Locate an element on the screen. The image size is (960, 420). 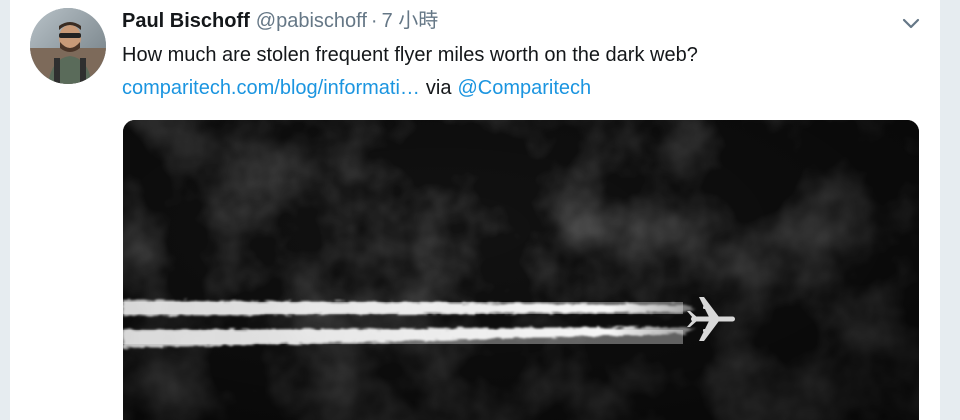
timestamp: 7 小時 is located at coordinates (410, 21).